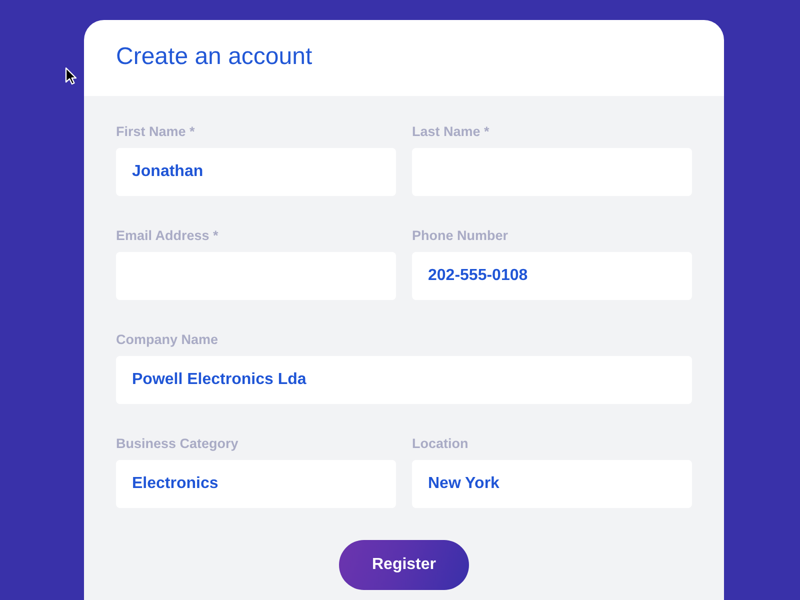 The height and width of the screenshot is (600, 800). Describe the element at coordinates (155, 132) in the screenshot. I see `field-label: First Name *` at that location.